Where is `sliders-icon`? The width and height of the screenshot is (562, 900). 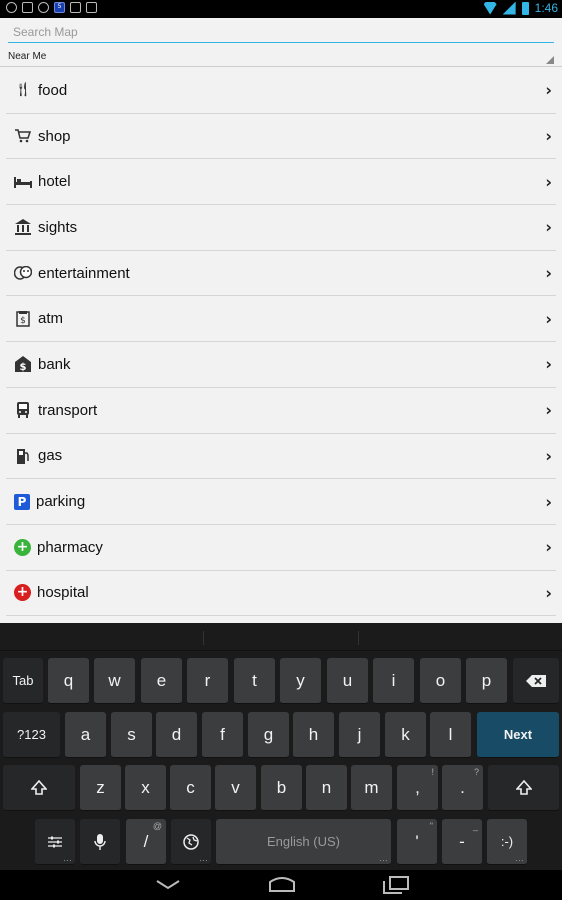
sliders-icon is located at coordinates (55, 841).